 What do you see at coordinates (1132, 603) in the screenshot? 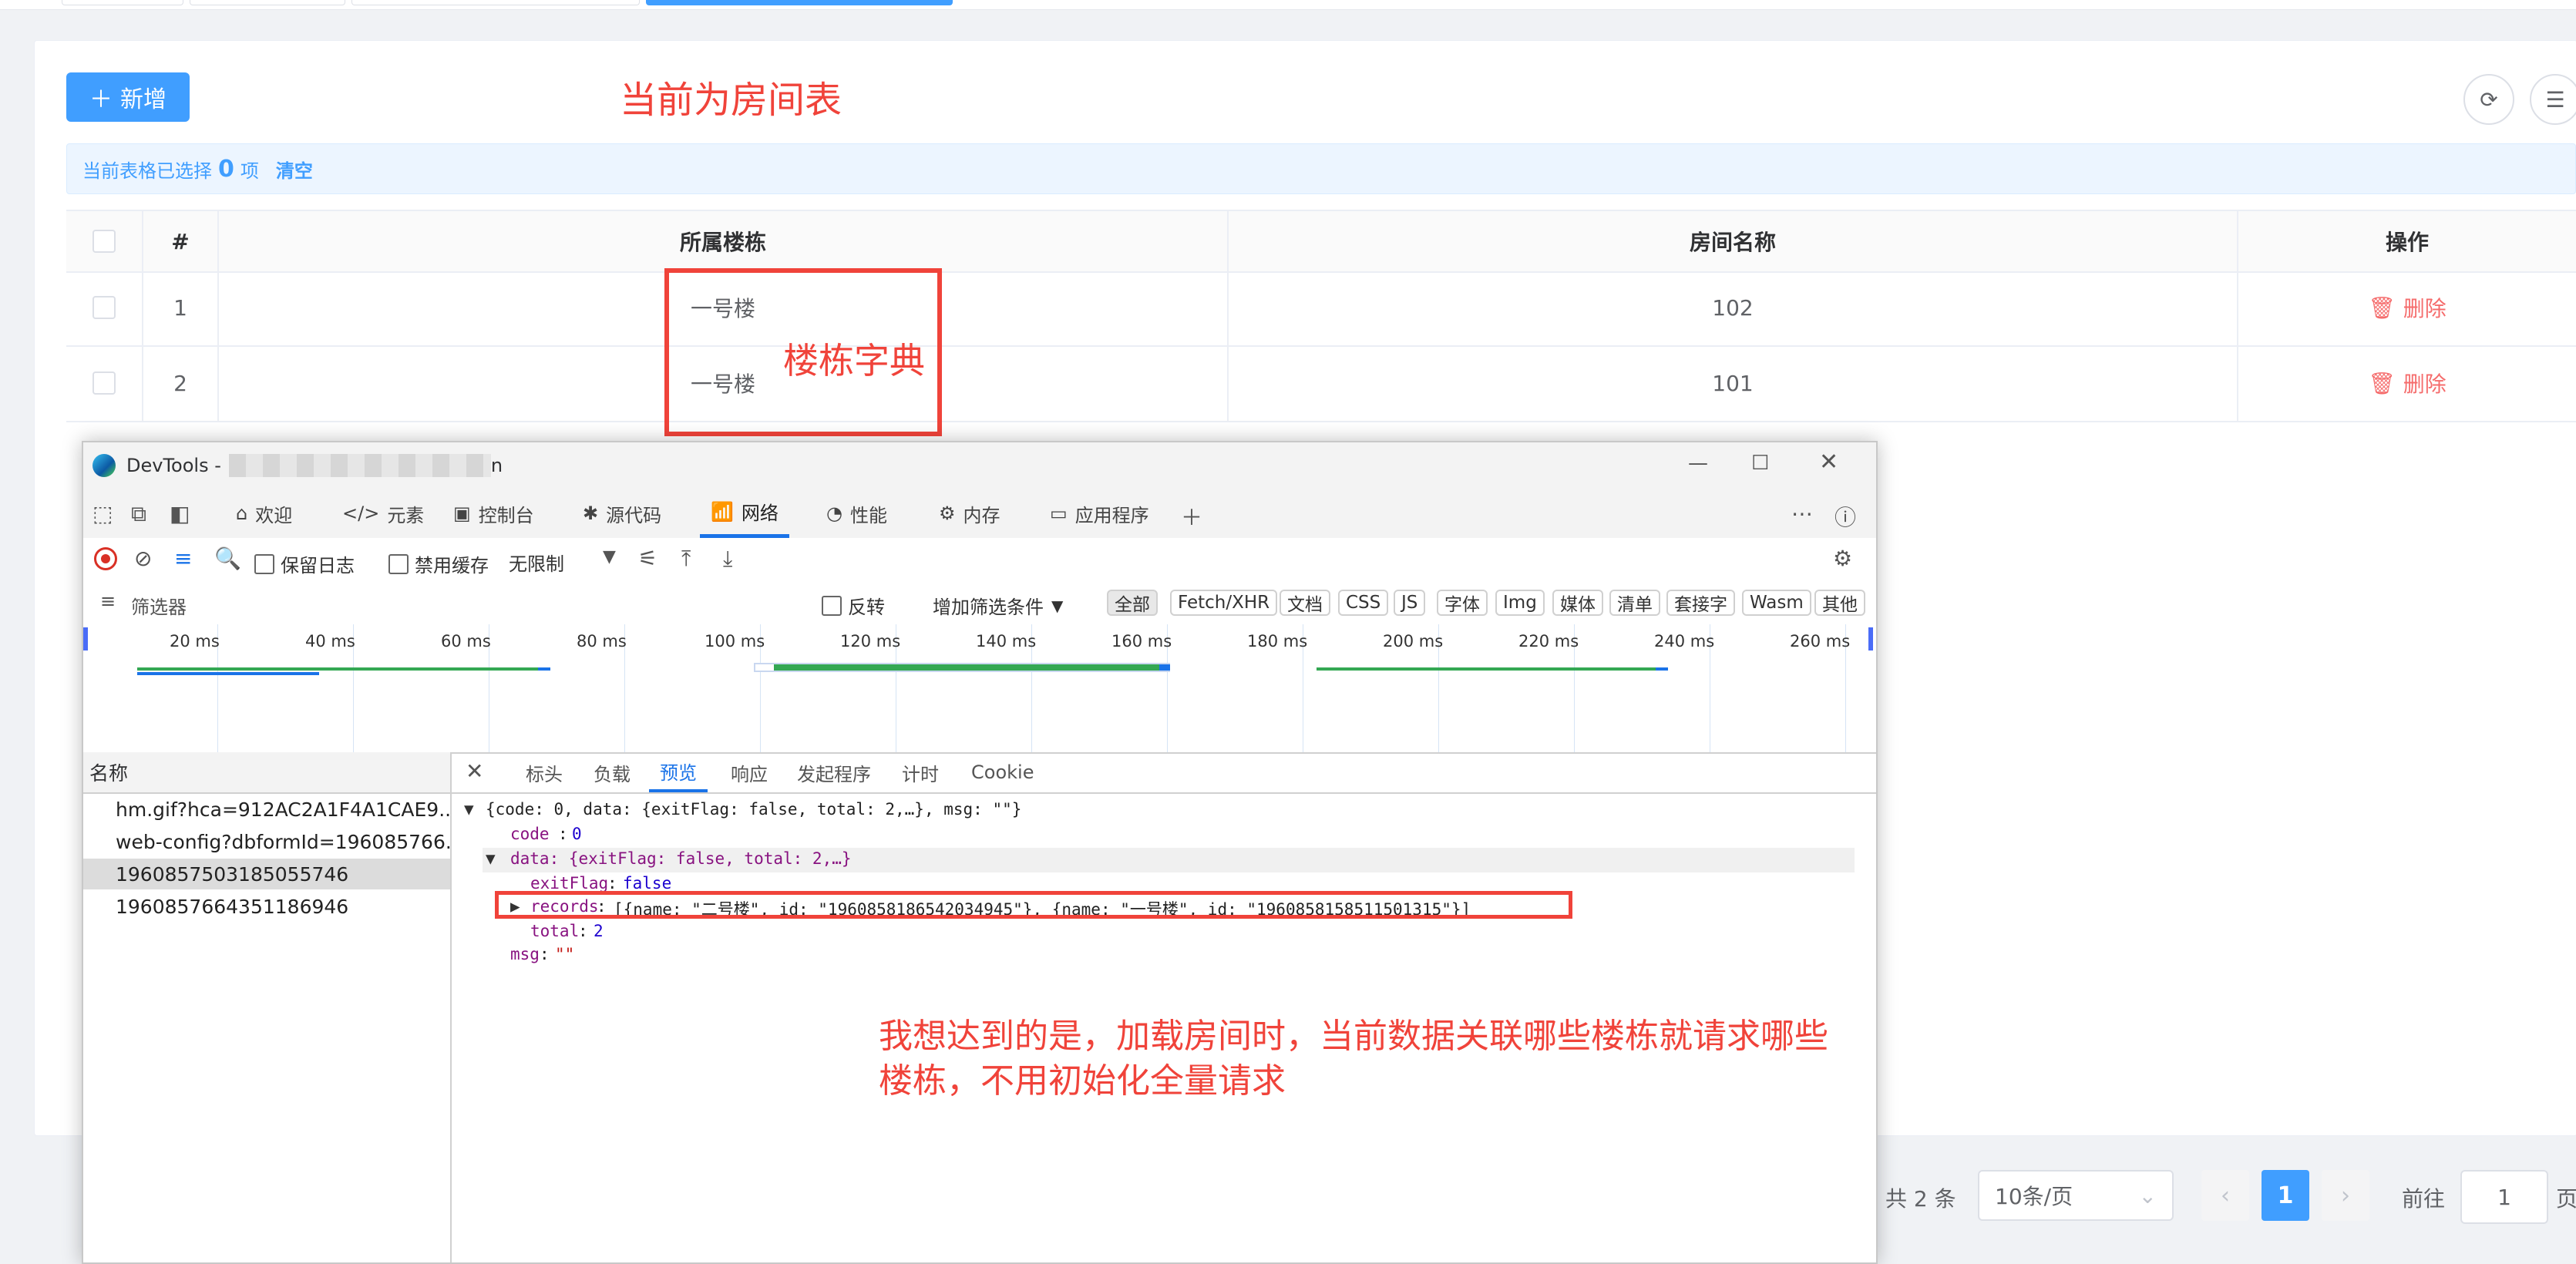
I see `filter-type-all: 全部` at bounding box center [1132, 603].